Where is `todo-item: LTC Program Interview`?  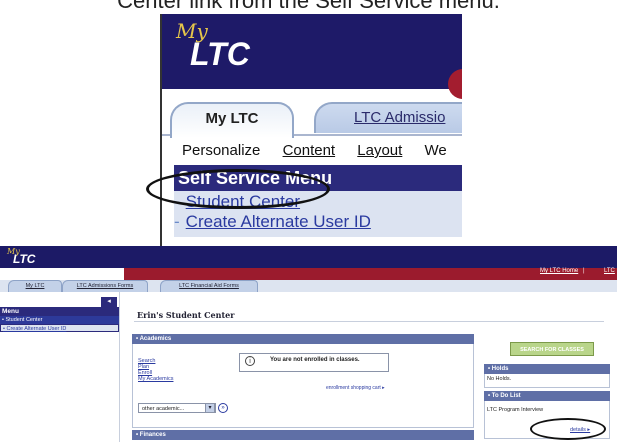 todo-item: LTC Program Interview is located at coordinates (515, 410).